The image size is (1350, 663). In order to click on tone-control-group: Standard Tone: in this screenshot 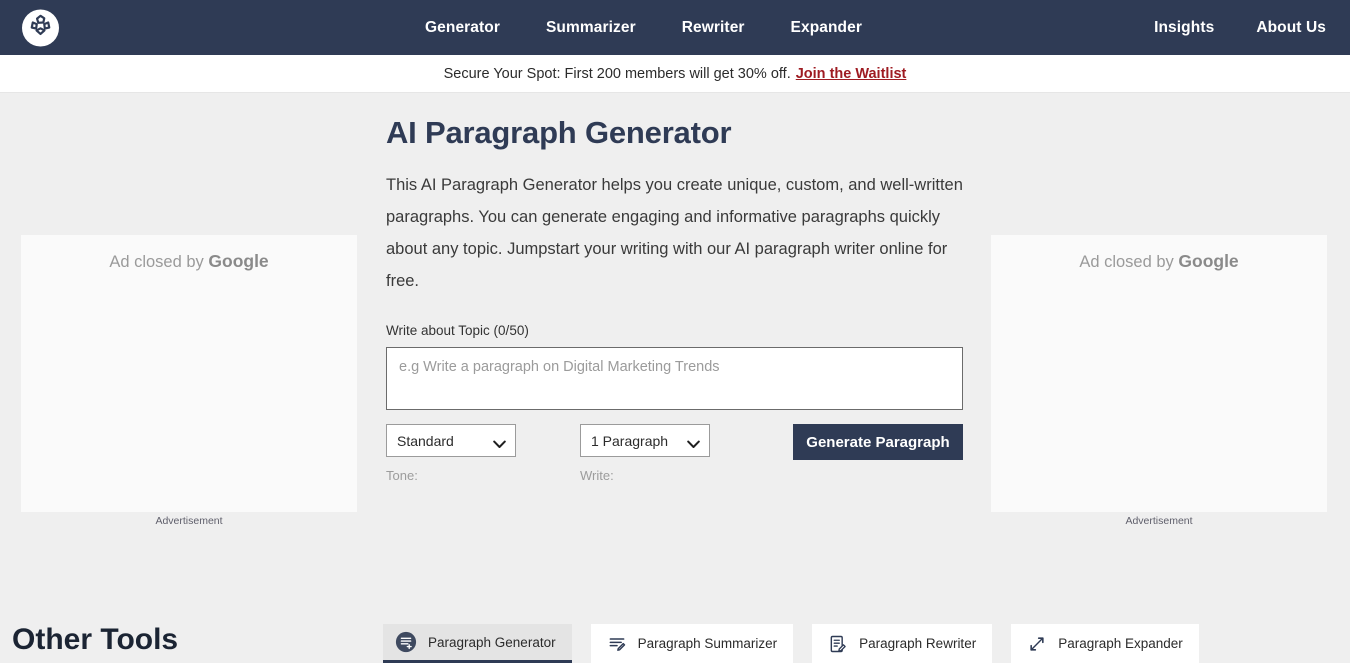, I will do `click(451, 453)`.